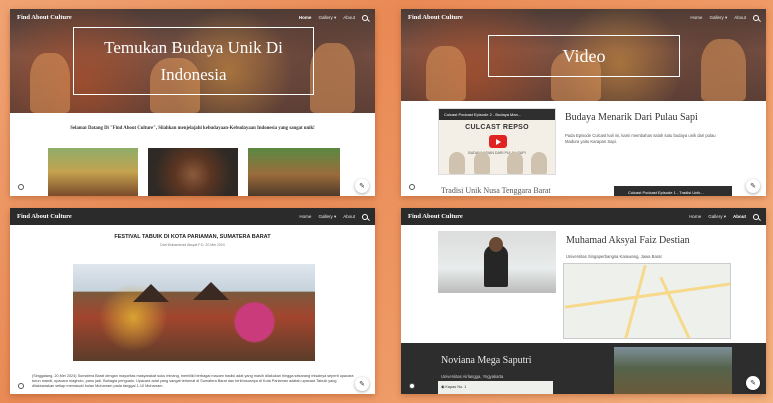  What do you see at coordinates (584, 56) in the screenshot?
I see `hero-title: Video` at bounding box center [584, 56].